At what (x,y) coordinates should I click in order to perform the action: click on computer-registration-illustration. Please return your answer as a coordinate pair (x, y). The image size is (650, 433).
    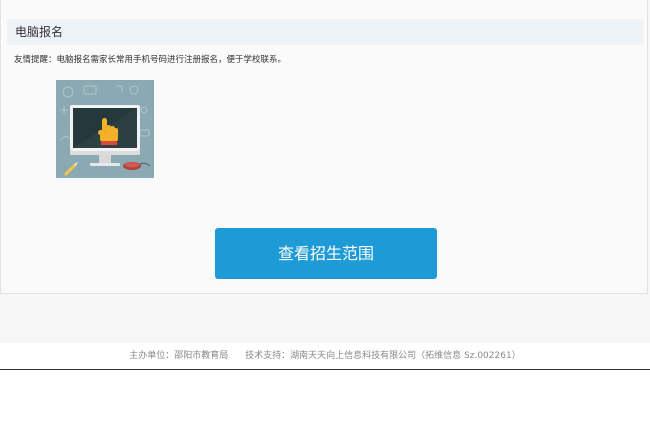
    Looking at the image, I should click on (105, 129).